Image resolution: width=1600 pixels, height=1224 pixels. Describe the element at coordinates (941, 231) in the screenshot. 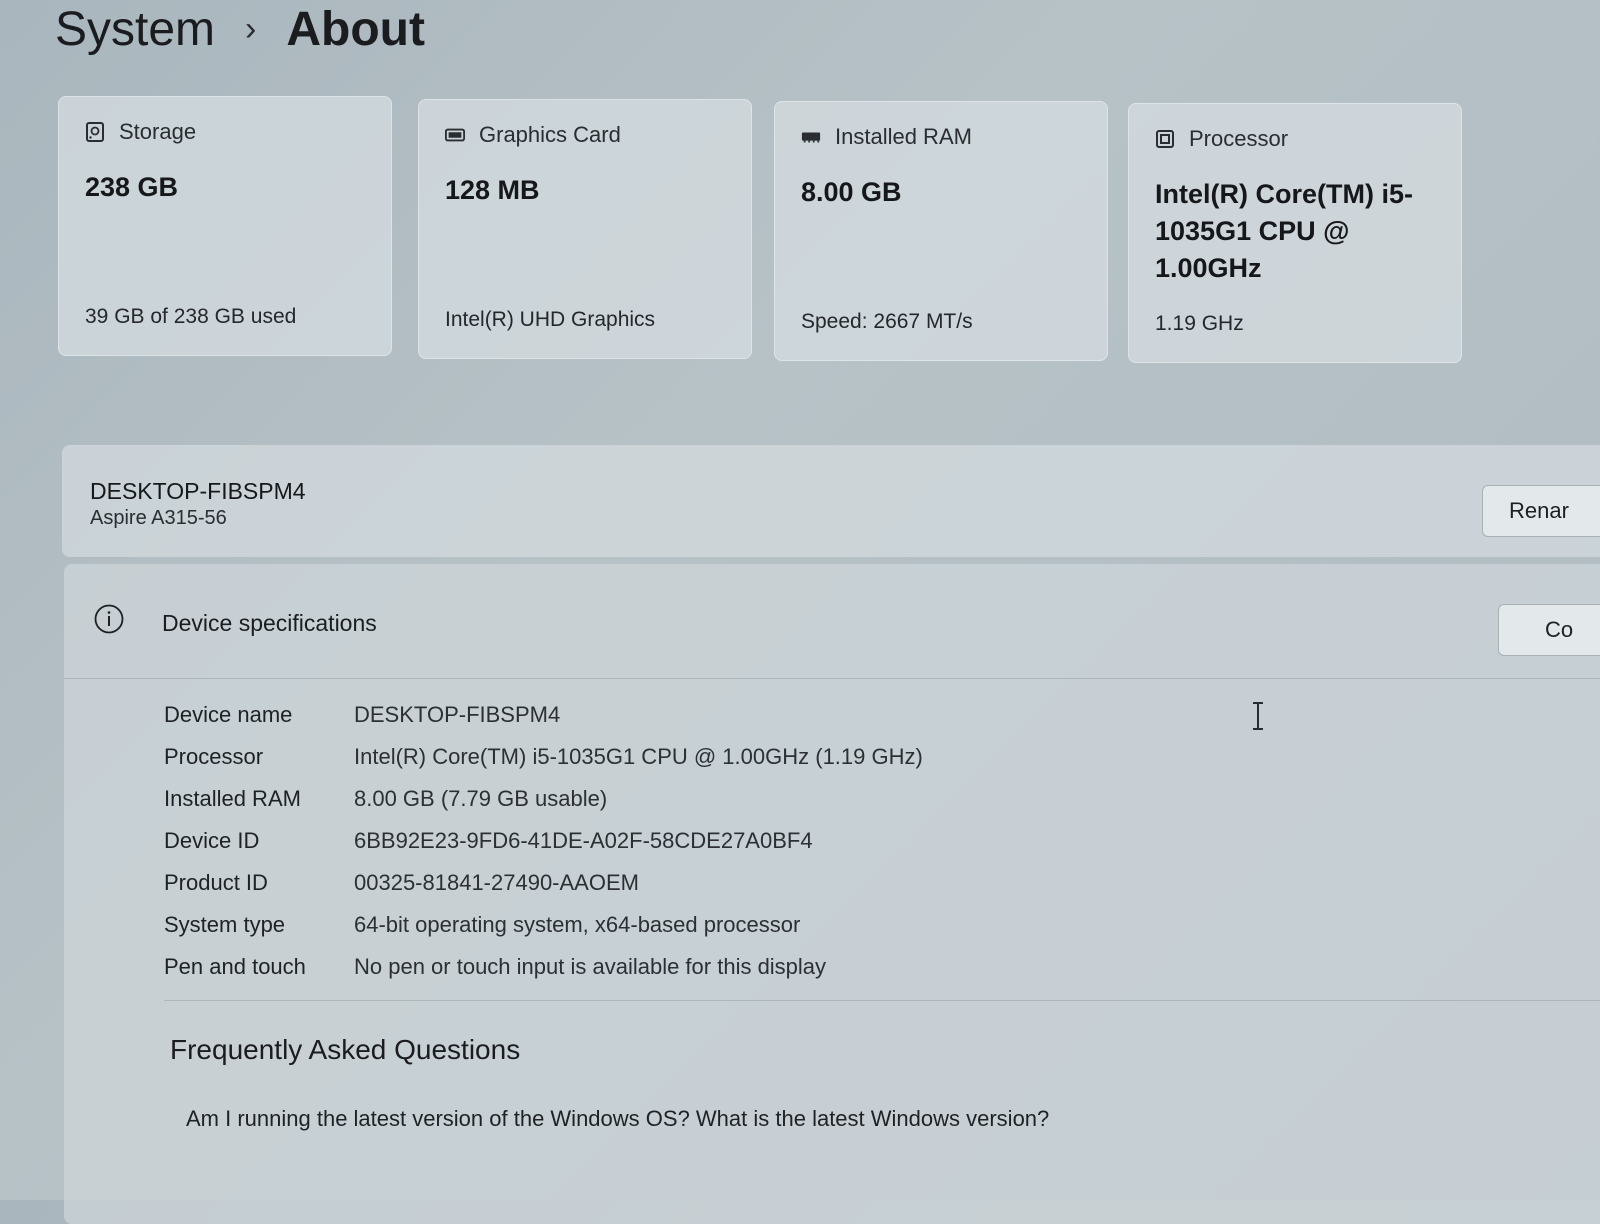

I see `ram-card: Installed RAM 8.00 GB Speed: 2667 MT/s` at that location.